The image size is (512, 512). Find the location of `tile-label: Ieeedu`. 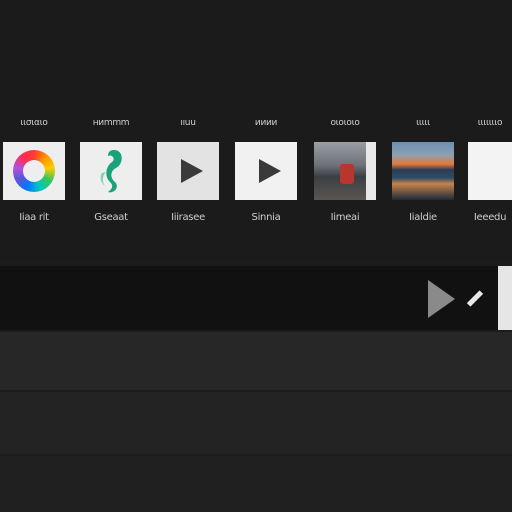

tile-label: Ieeedu is located at coordinates (490, 217).